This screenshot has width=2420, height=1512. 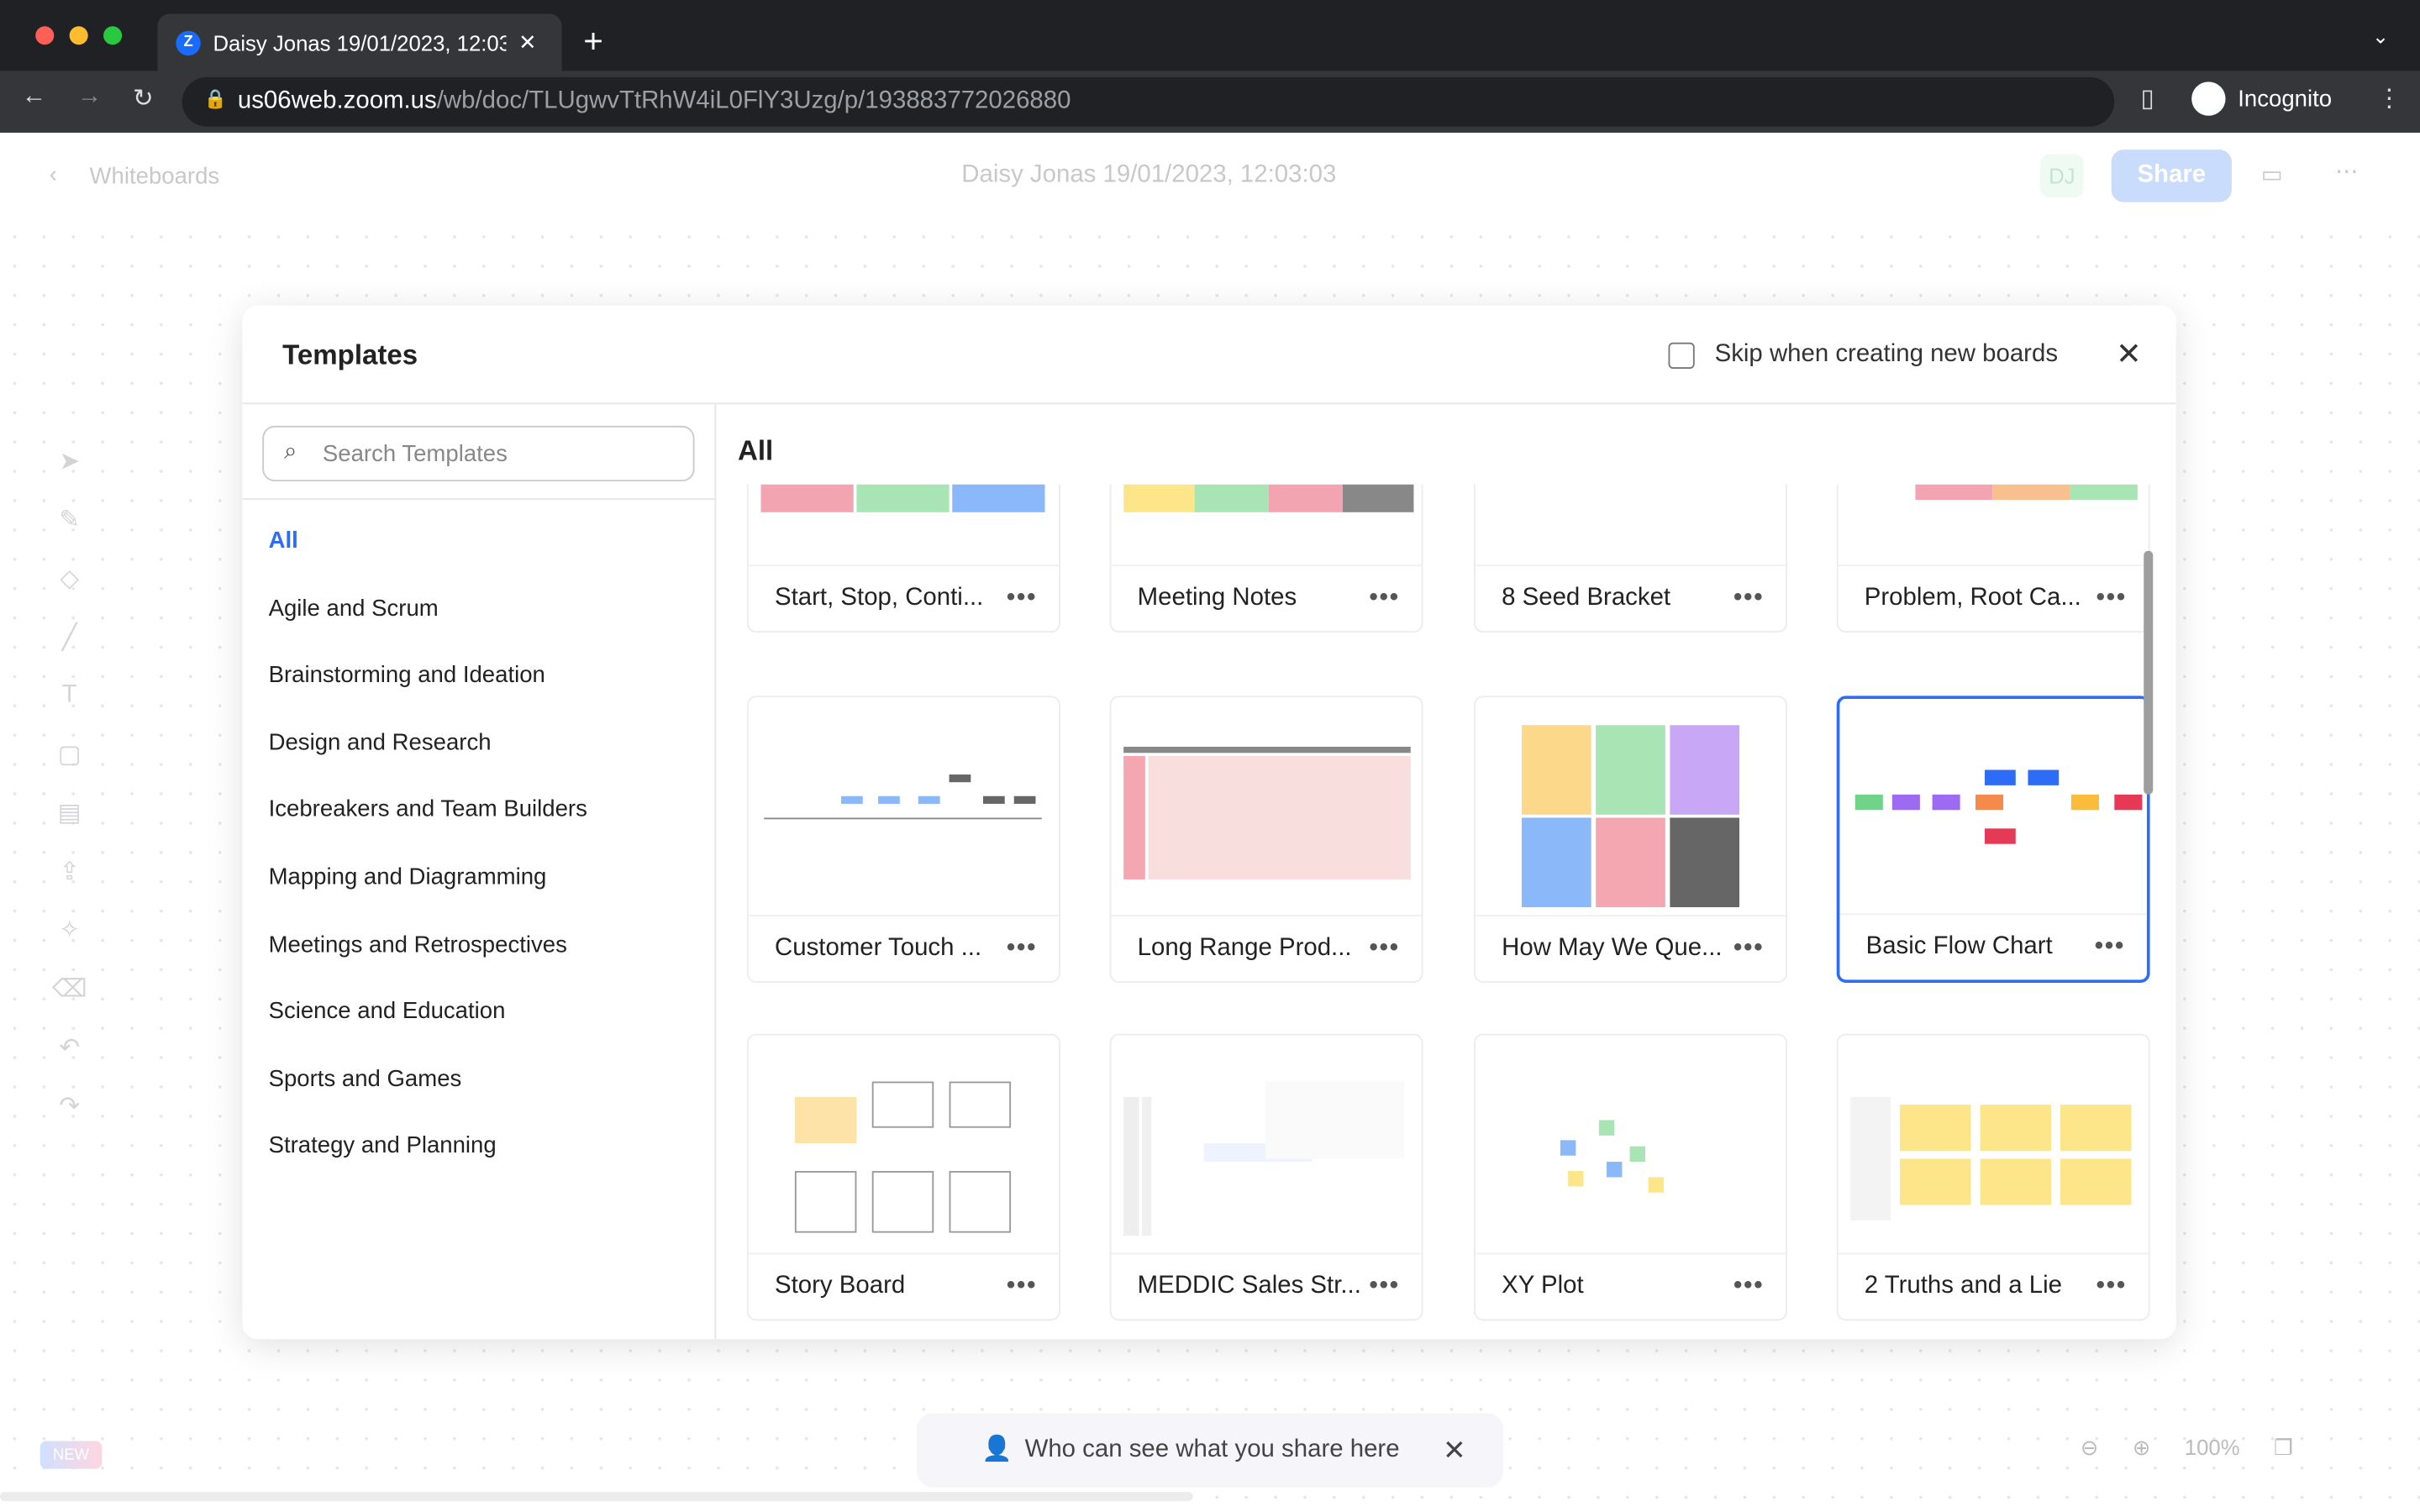 What do you see at coordinates (527, 42) in the screenshot?
I see `tab-close-icon: ✕` at bounding box center [527, 42].